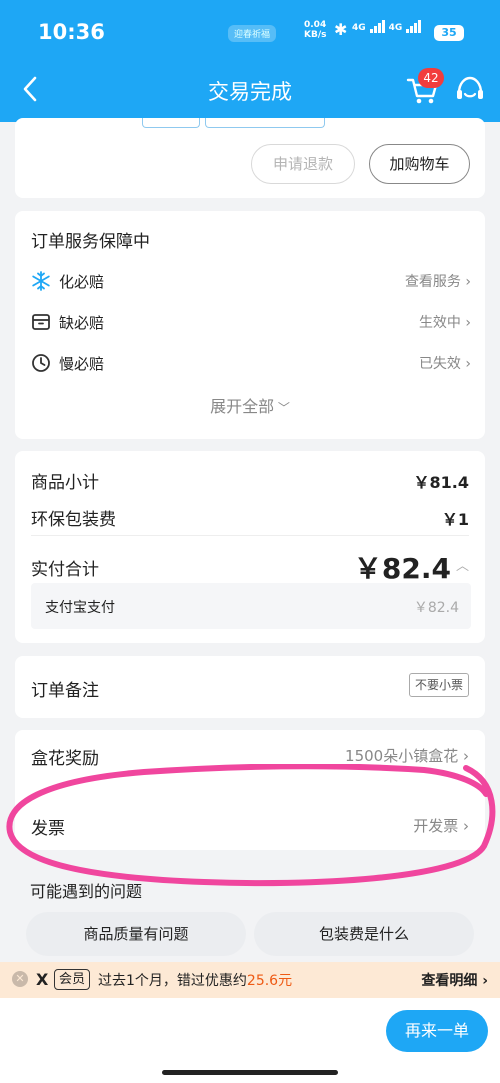 This screenshot has width=500, height=1083. Describe the element at coordinates (48, 829) in the screenshot. I see `invoice-label: 发票` at that location.